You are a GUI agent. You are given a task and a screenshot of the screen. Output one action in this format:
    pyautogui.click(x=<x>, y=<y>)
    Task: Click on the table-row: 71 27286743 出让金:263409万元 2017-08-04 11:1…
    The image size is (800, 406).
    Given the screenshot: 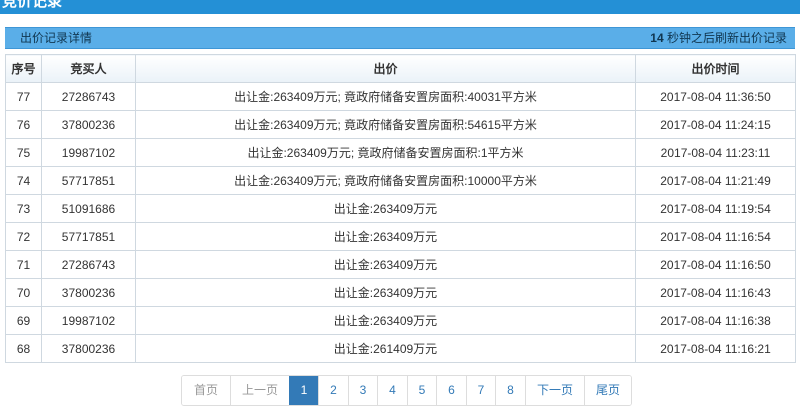 What is the action you would take?
    pyautogui.click(x=400, y=264)
    